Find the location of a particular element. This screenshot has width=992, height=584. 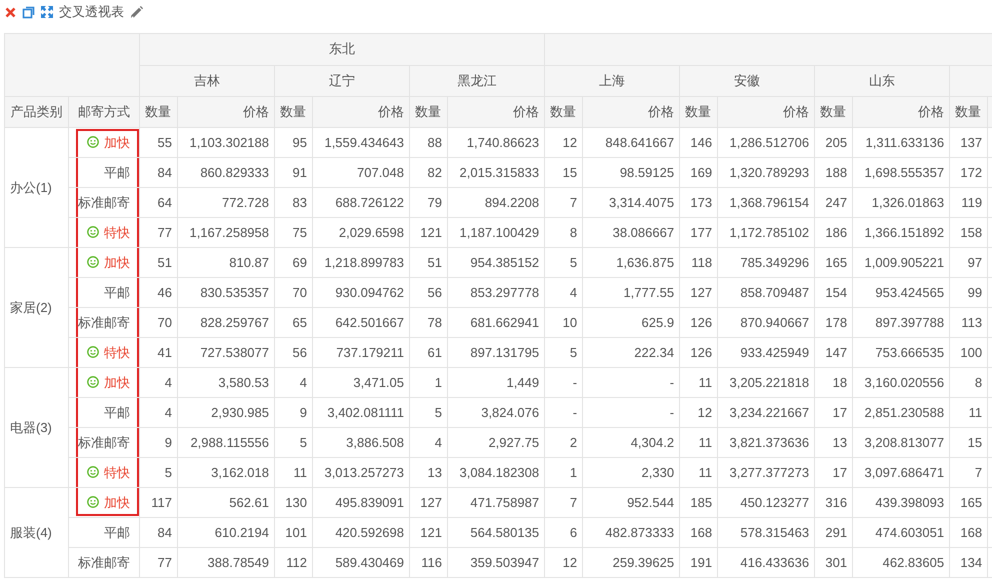

table-cell: 1,698.555357 is located at coordinates (901, 173).